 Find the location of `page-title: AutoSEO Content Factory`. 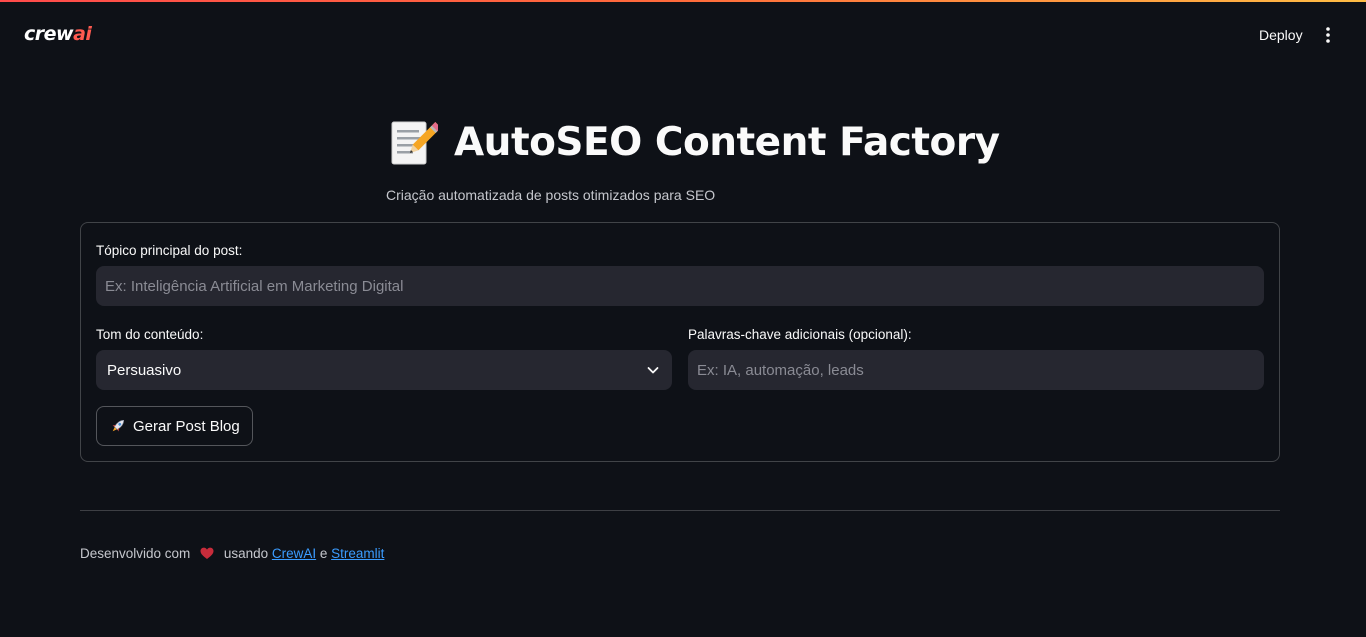

page-title: AutoSEO Content Factory is located at coordinates (727, 142).